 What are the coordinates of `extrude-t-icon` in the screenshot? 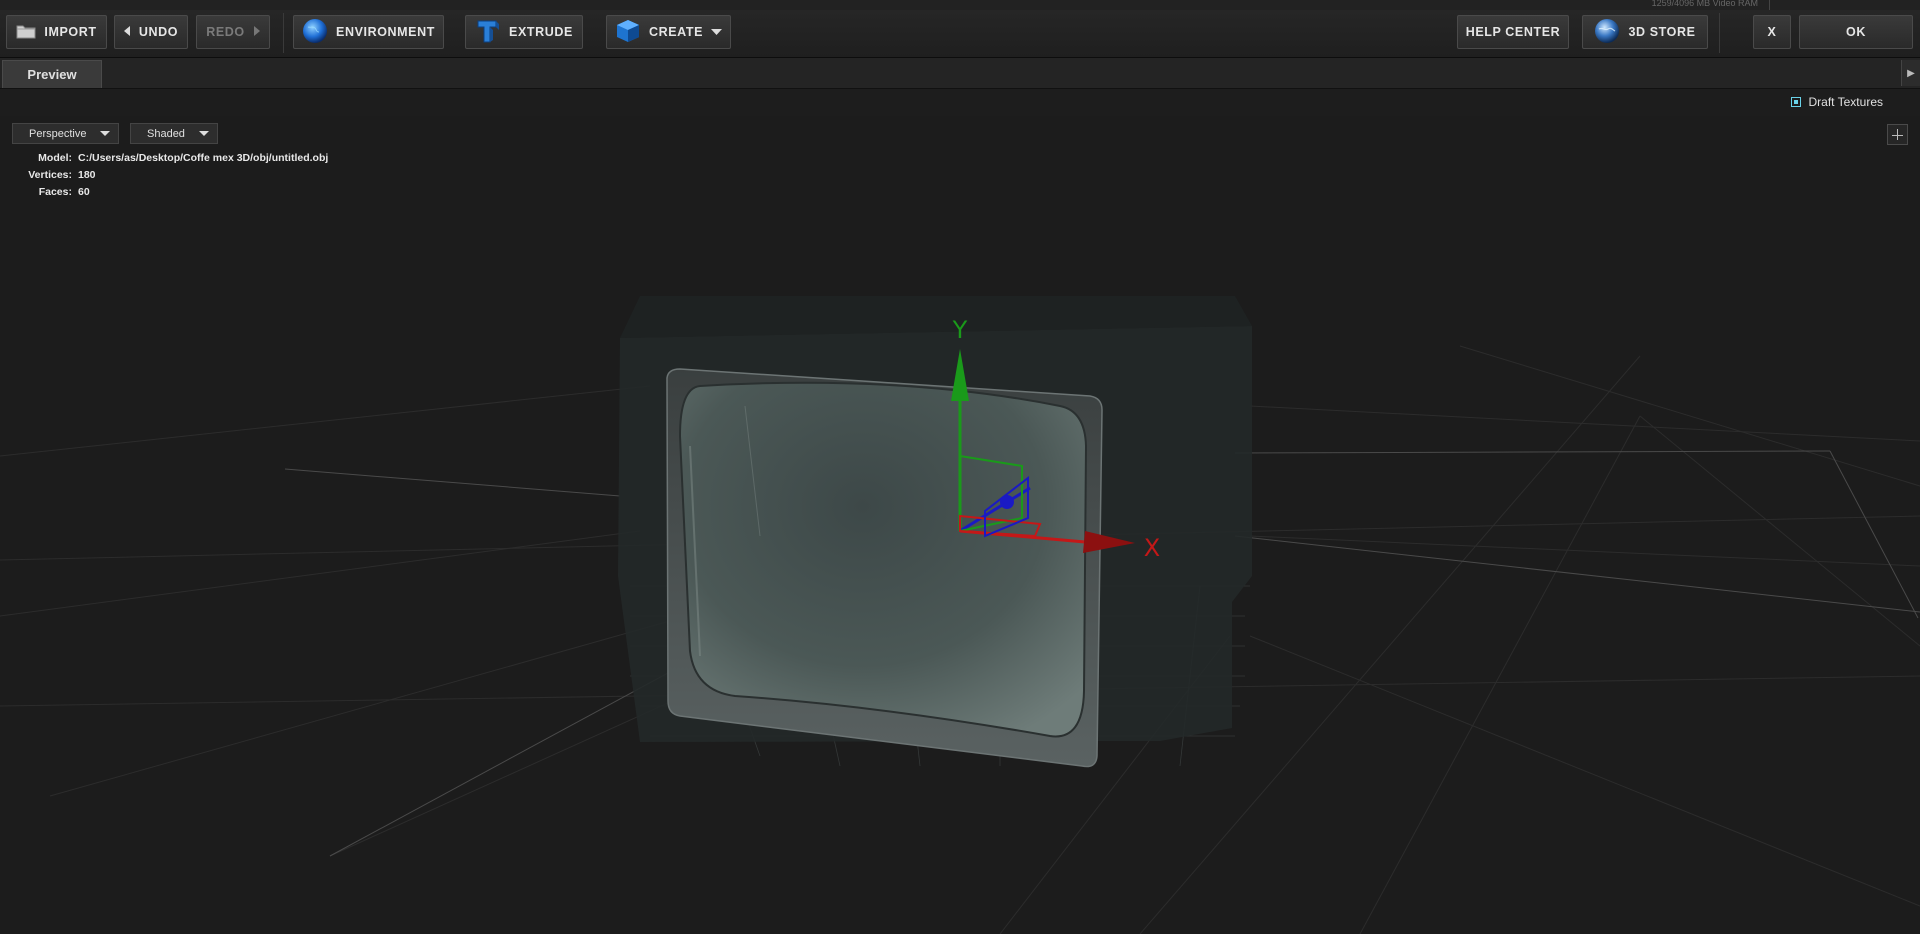 It's located at (488, 32).